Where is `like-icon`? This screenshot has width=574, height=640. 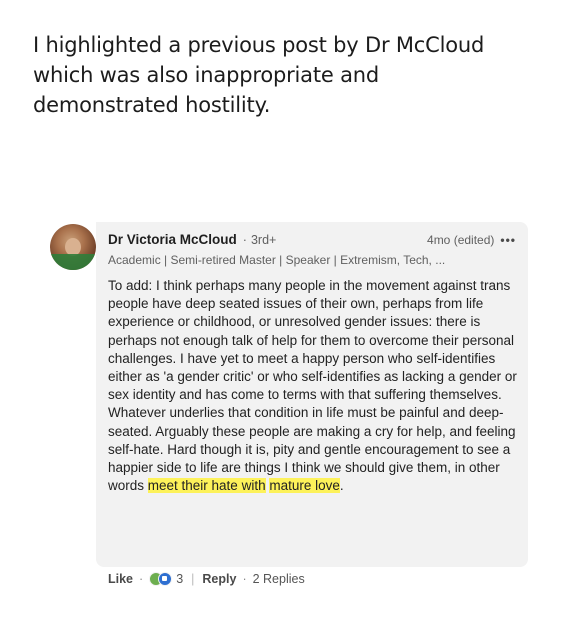
like-icon is located at coordinates (165, 579).